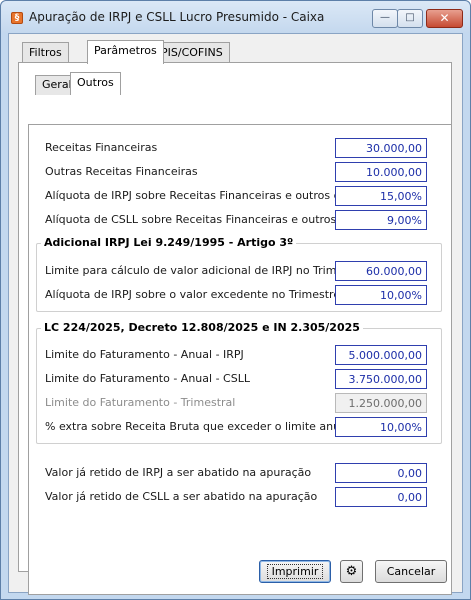 Image resolution: width=471 pixels, height=600 pixels. Describe the element at coordinates (45, 53) in the screenshot. I see `tab-filtros: Filtros` at that location.